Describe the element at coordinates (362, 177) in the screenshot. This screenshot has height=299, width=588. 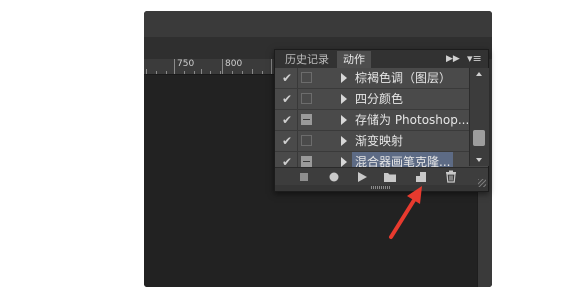
I see `play-icon` at that location.